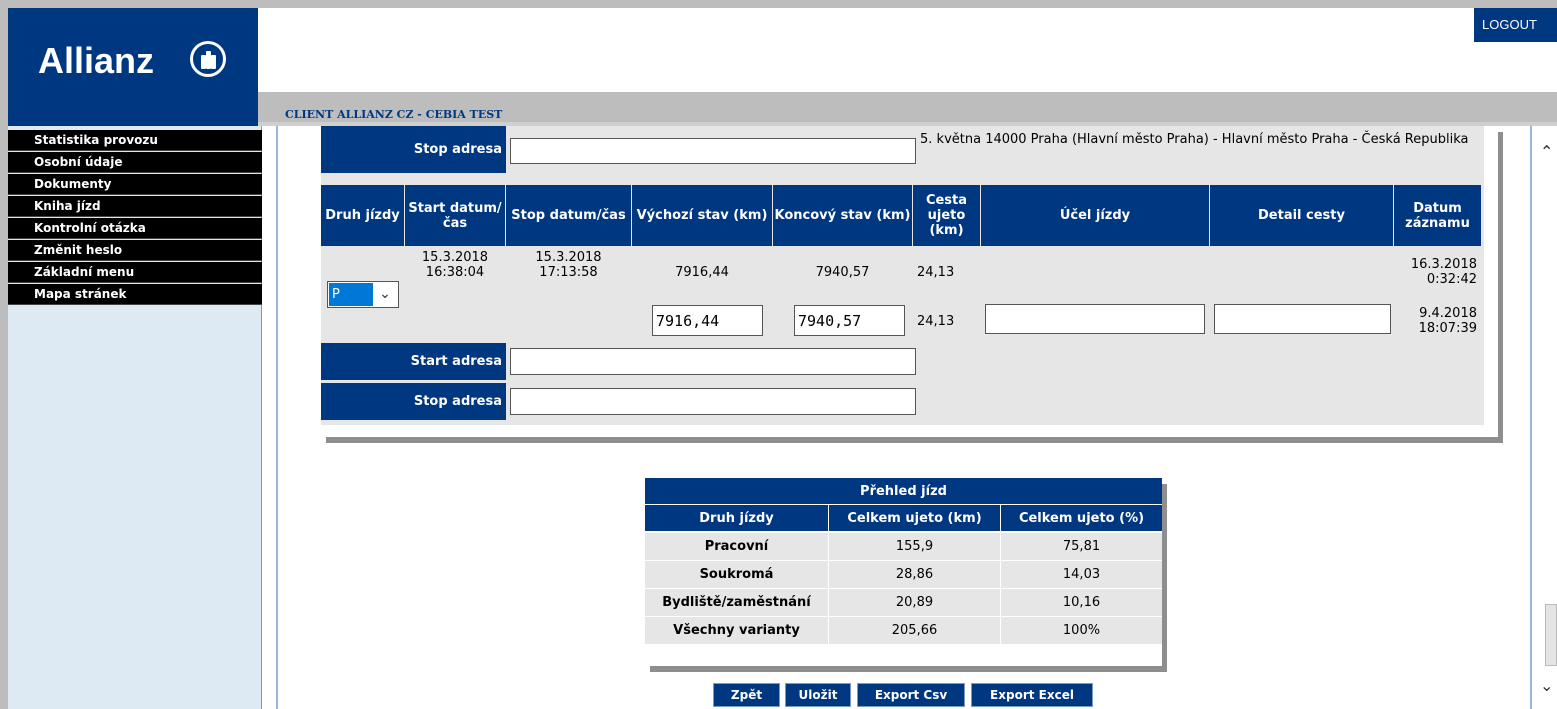 The width and height of the screenshot is (1557, 709). What do you see at coordinates (707, 320) in the screenshot?
I see `row2-vychozi-stav-input` at bounding box center [707, 320].